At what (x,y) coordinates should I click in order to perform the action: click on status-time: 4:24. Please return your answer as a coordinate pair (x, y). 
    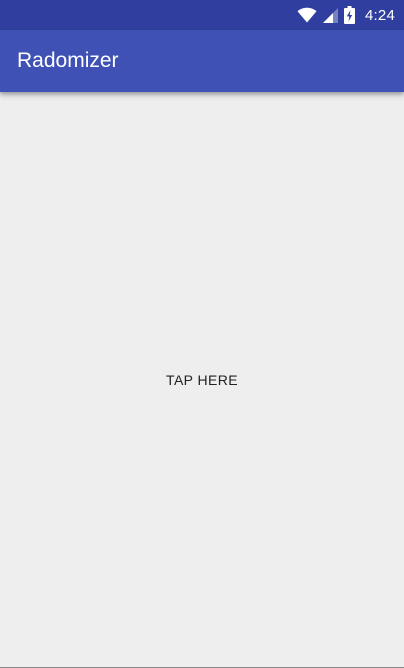
    Looking at the image, I should click on (380, 15).